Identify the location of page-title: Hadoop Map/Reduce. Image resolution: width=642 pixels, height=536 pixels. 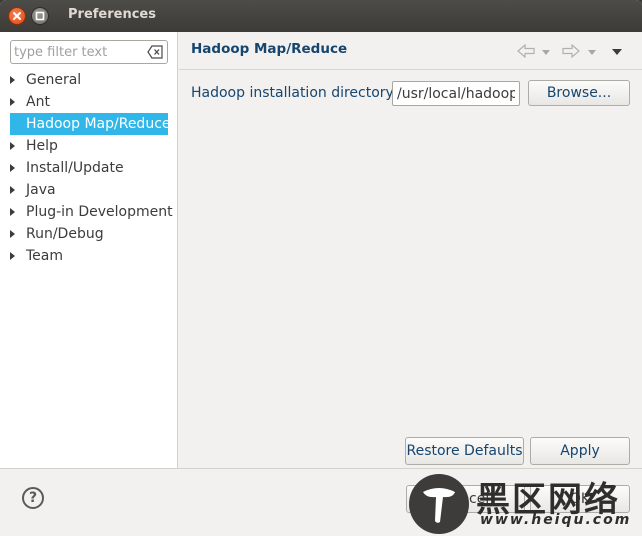
(269, 49).